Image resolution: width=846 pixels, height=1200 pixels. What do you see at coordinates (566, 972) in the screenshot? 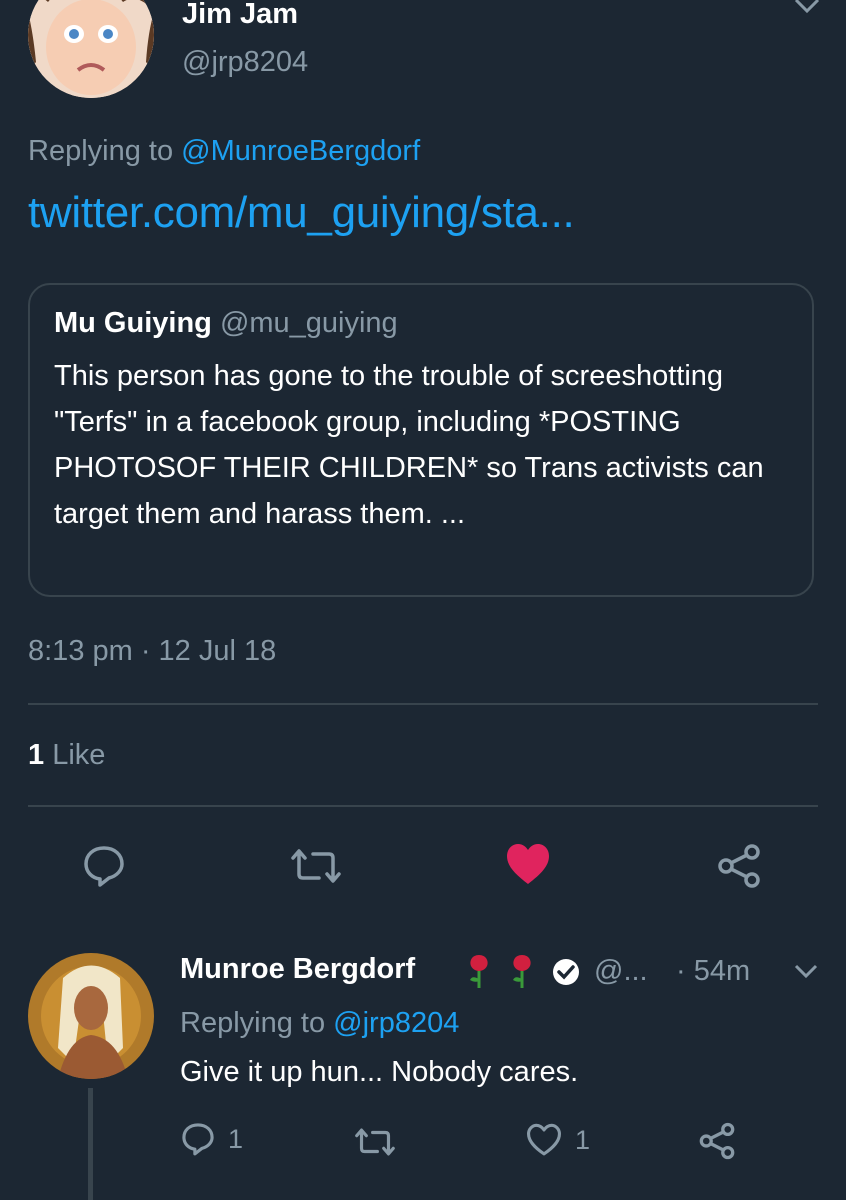
I see `verified-badge-icon` at bounding box center [566, 972].